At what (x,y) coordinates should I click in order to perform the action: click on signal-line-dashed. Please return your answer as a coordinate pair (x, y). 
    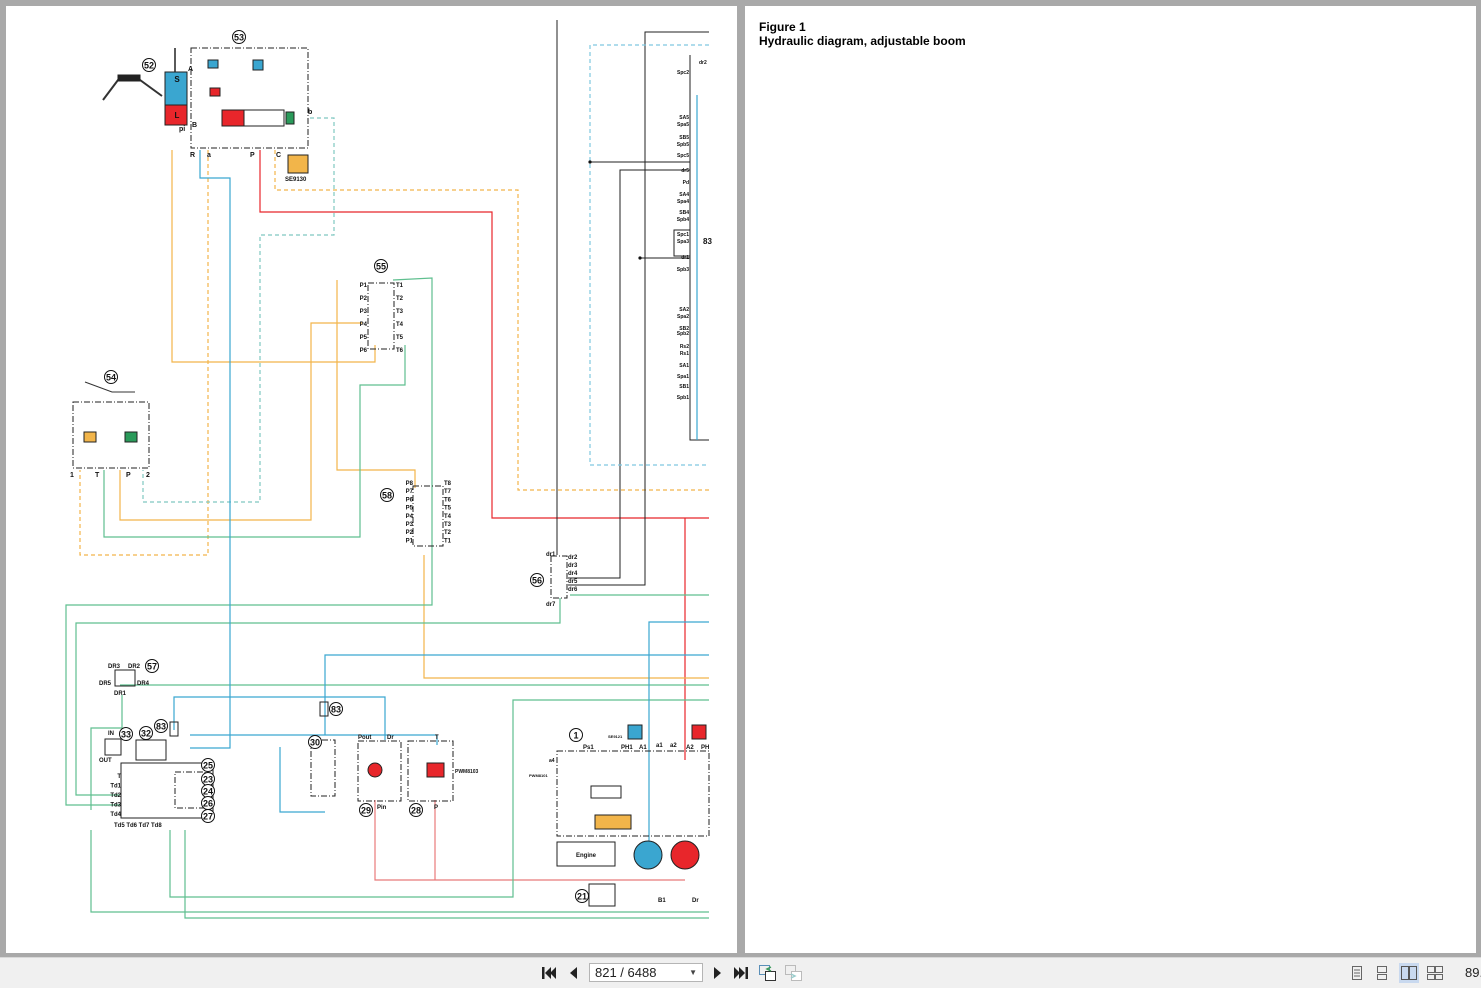
    Looking at the image, I should click on (649, 255).